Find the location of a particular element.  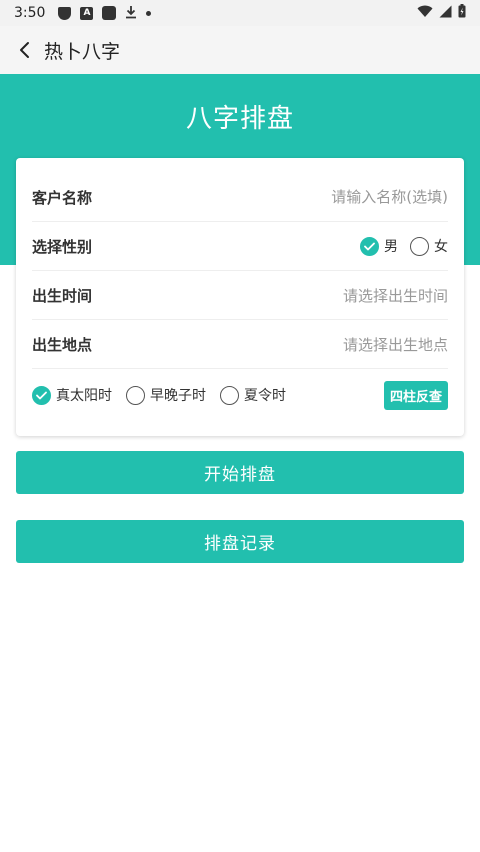

a-box-icon: A is located at coordinates (87, 13).